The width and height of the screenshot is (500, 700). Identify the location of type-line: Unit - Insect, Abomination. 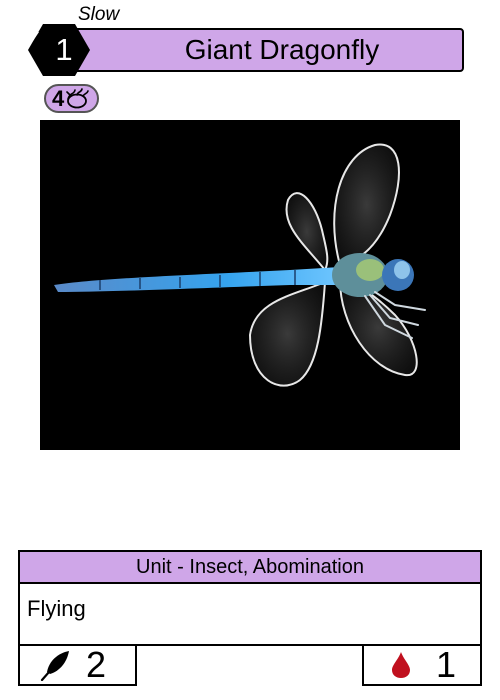
(250, 568).